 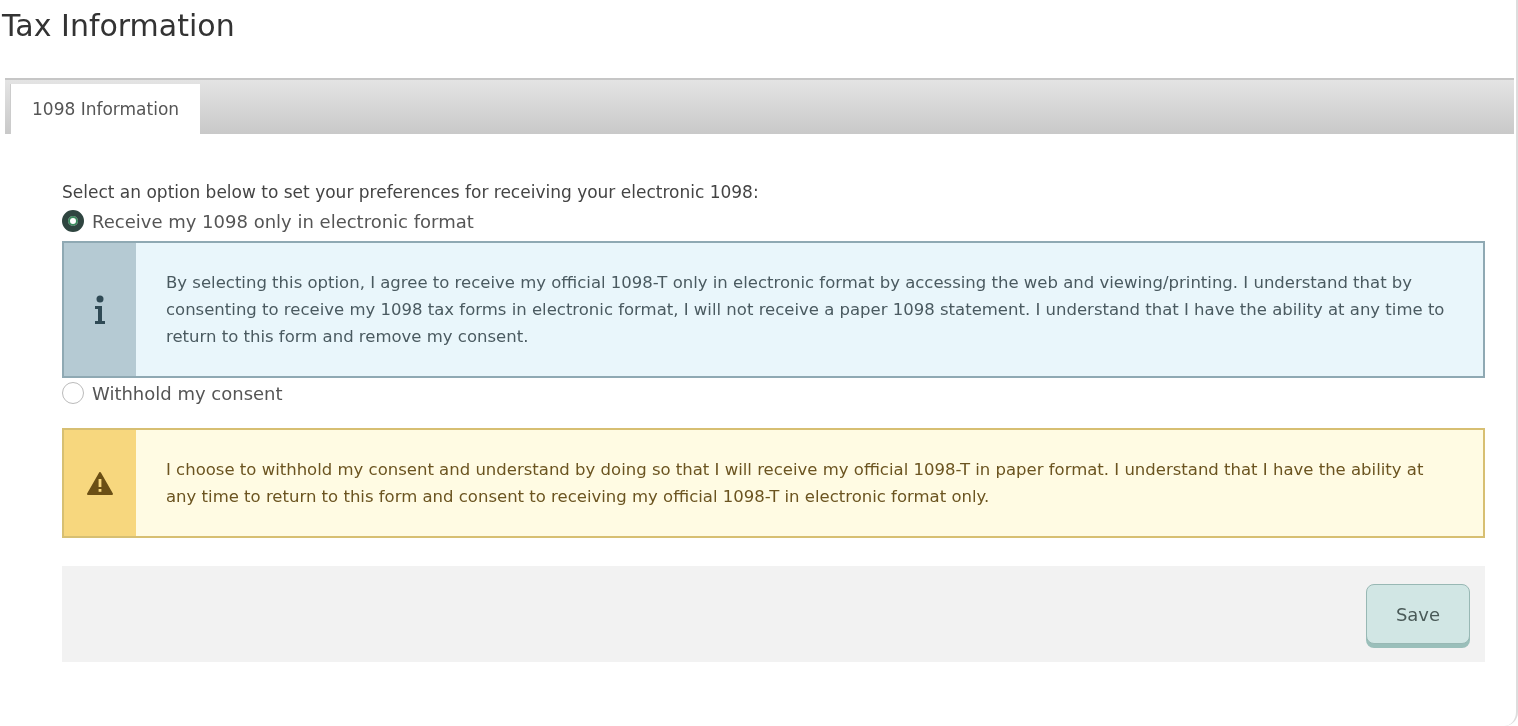 I want to click on tab: 1098 Information, so click(x=105, y=109).